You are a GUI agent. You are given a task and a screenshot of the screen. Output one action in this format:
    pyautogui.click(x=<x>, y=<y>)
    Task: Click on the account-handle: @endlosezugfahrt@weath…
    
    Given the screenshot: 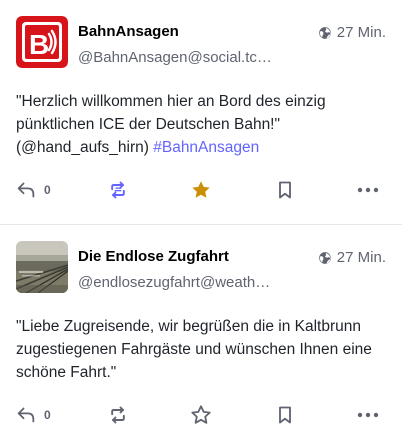 What is the action you would take?
    pyautogui.click(x=174, y=282)
    